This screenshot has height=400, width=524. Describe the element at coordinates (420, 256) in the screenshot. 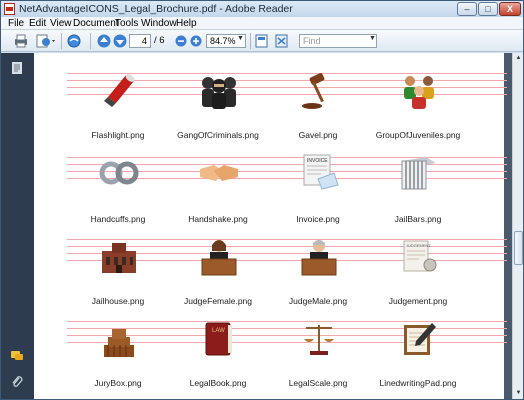

I see `judgement-icon: JUDGEMENT` at that location.